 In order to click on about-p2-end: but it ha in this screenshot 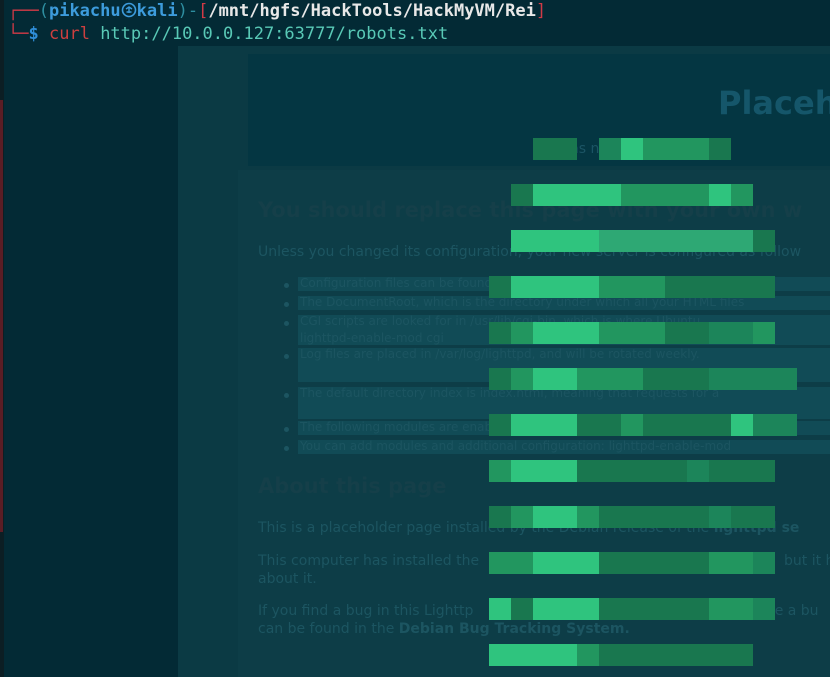, I will do `click(807, 561)`.